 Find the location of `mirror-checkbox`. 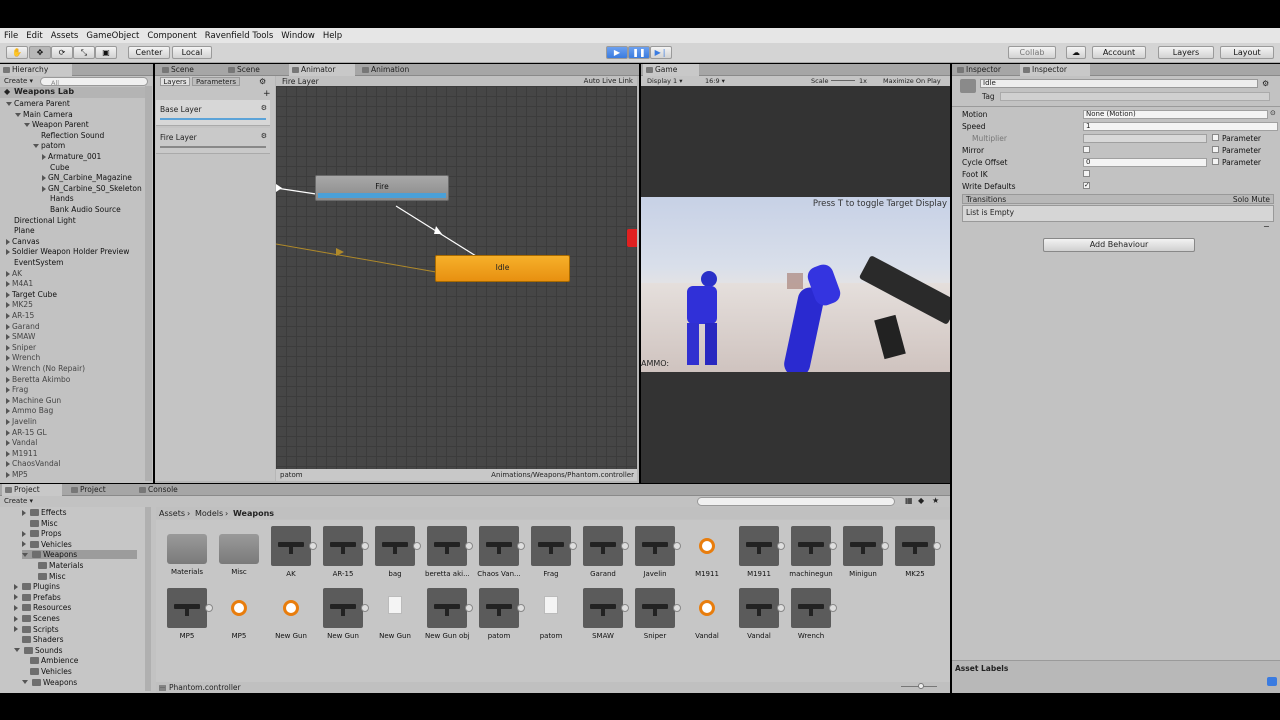

mirror-checkbox is located at coordinates (1086, 149).